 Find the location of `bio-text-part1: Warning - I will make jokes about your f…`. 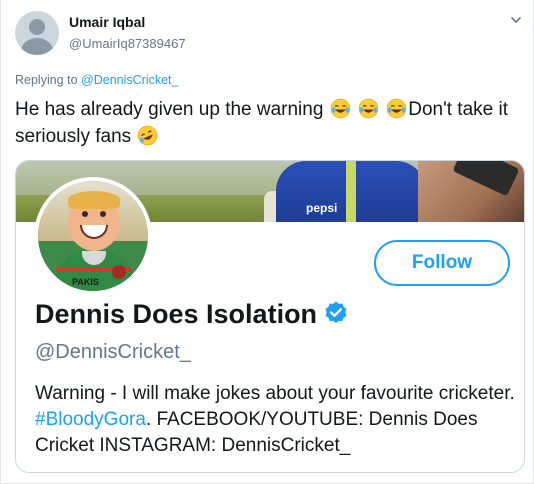

bio-text-part1: Warning - I will make jokes about your f… is located at coordinates (275, 393).